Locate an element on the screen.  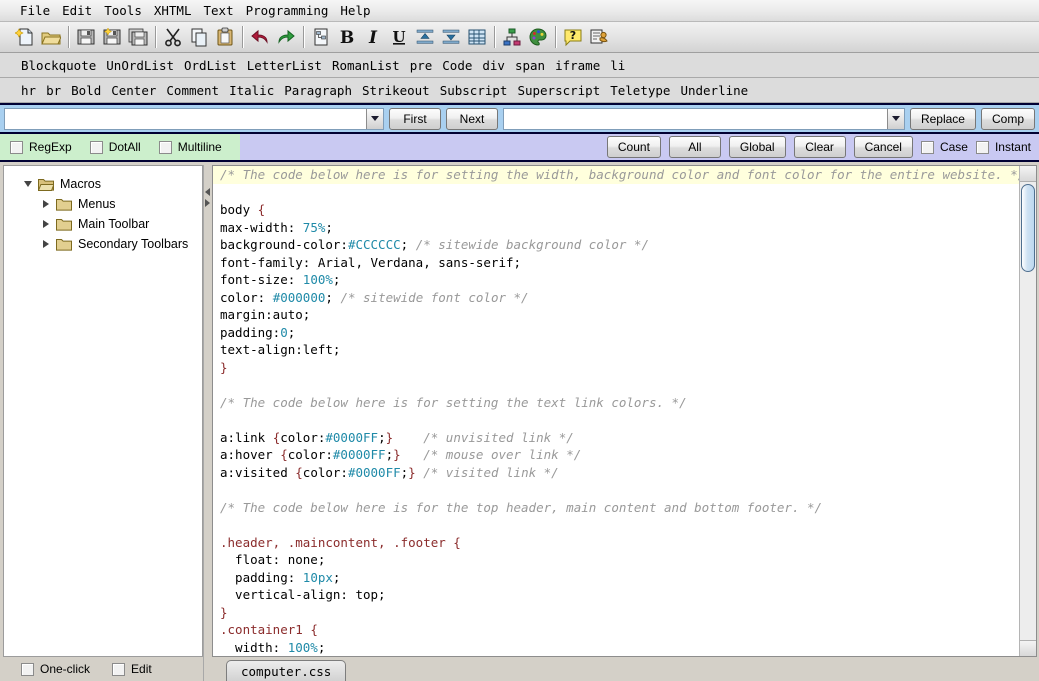
checkbox-case: Case is located at coordinates (944, 147).